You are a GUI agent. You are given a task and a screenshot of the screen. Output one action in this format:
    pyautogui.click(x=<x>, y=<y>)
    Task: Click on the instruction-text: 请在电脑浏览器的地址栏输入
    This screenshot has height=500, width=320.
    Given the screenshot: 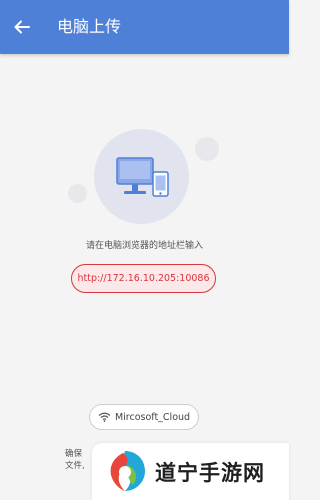 What is the action you would take?
    pyautogui.click(x=144, y=246)
    